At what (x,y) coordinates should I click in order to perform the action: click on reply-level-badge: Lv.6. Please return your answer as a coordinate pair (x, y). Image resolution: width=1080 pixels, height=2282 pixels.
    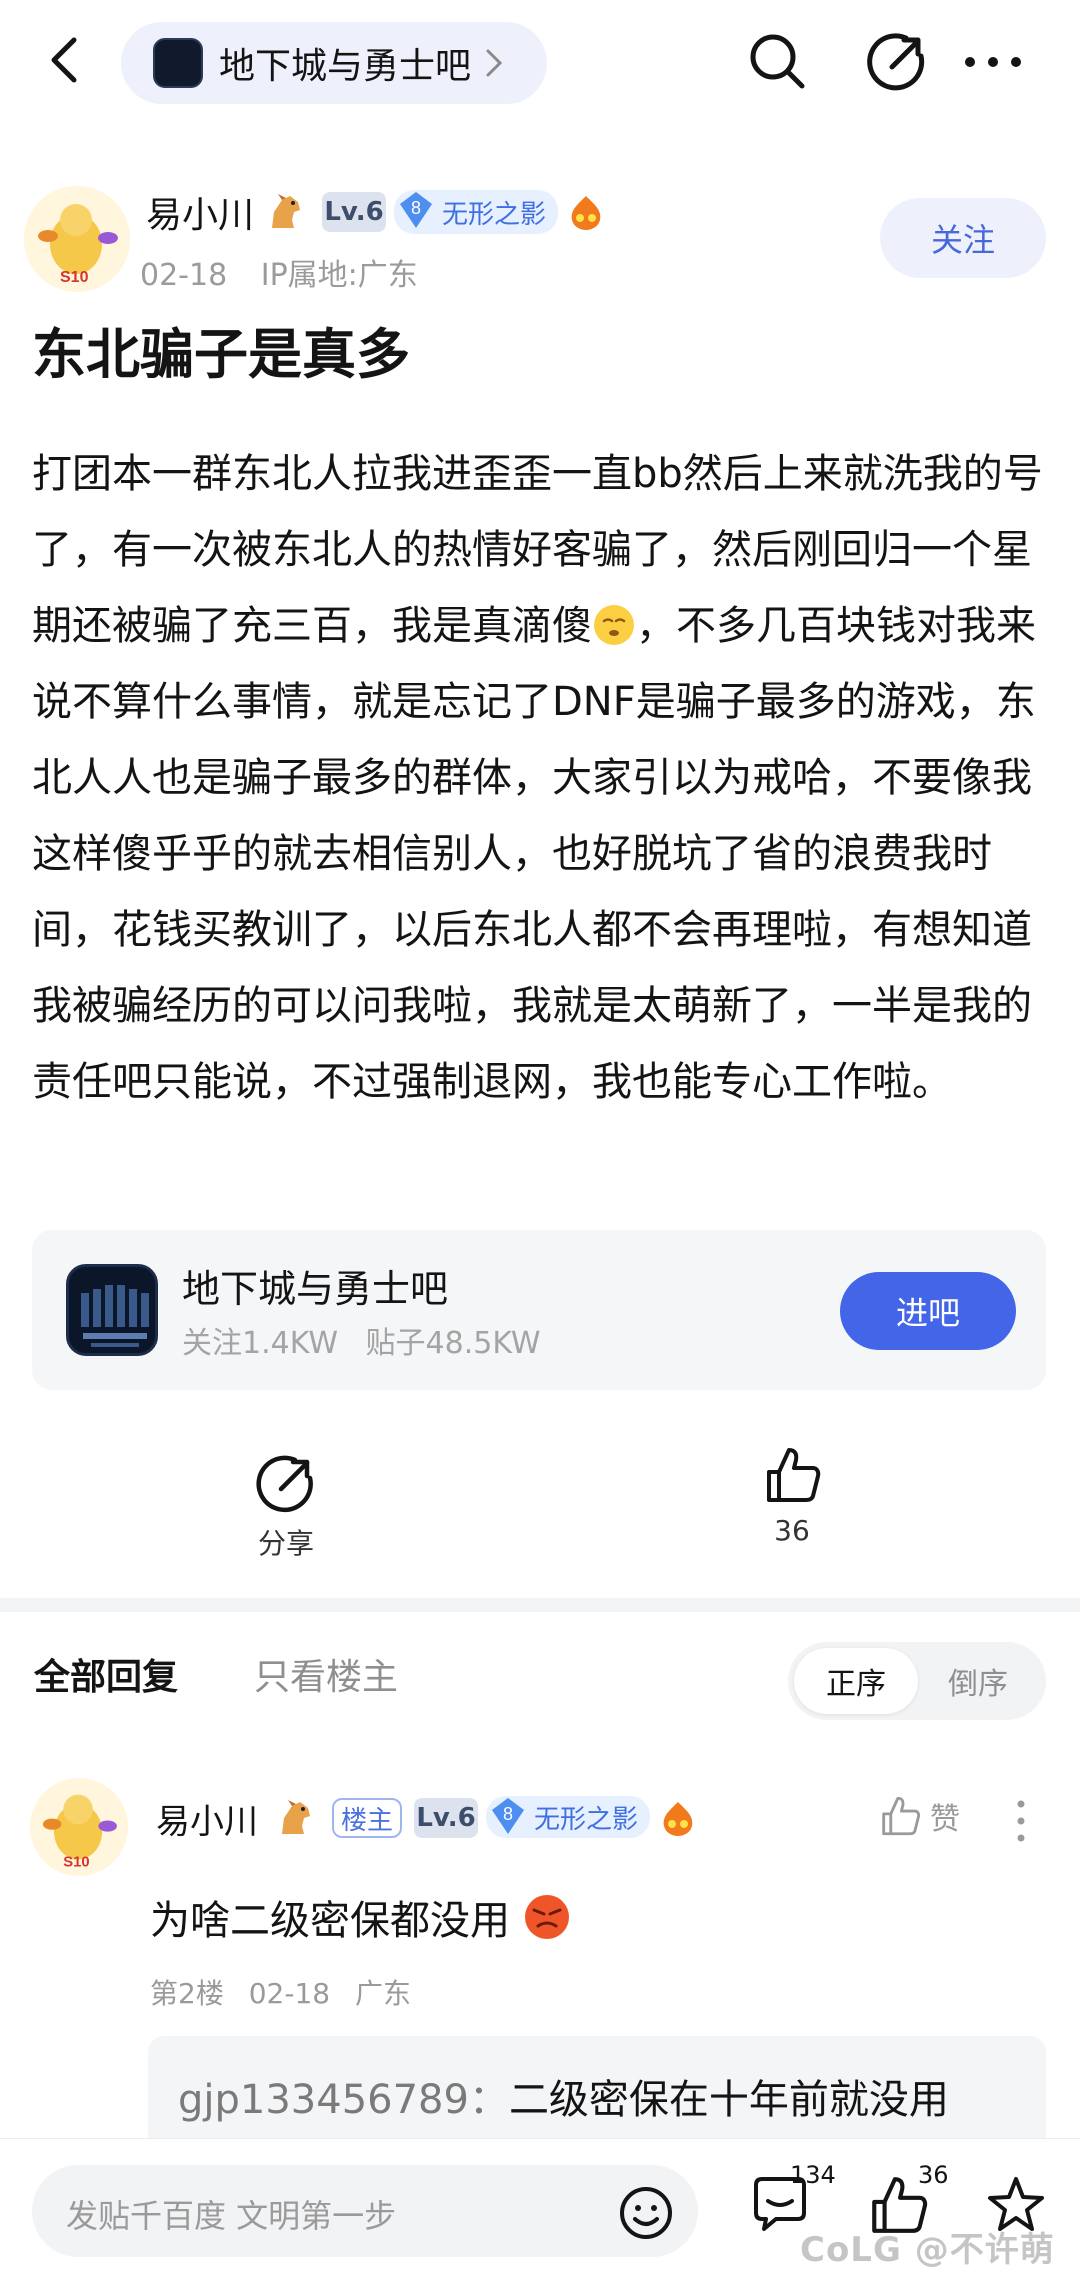
    Looking at the image, I should click on (446, 1818).